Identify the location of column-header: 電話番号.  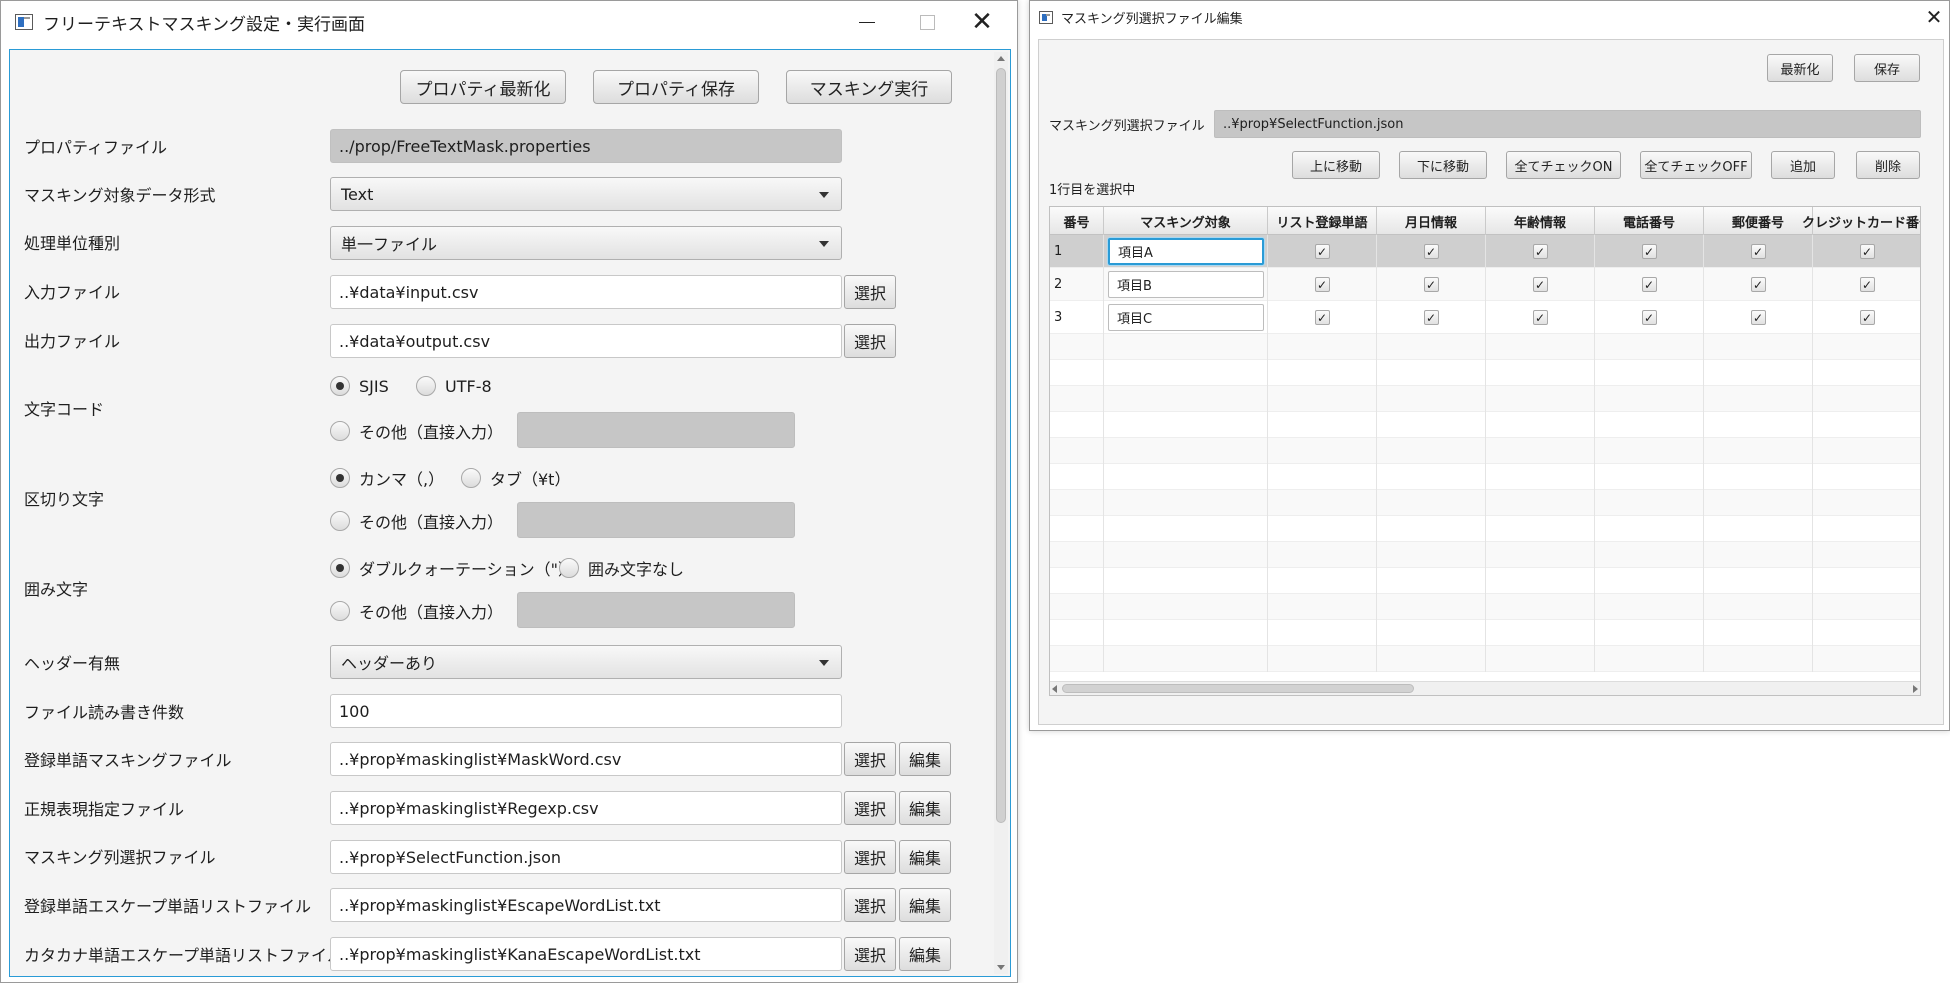
(1649, 221).